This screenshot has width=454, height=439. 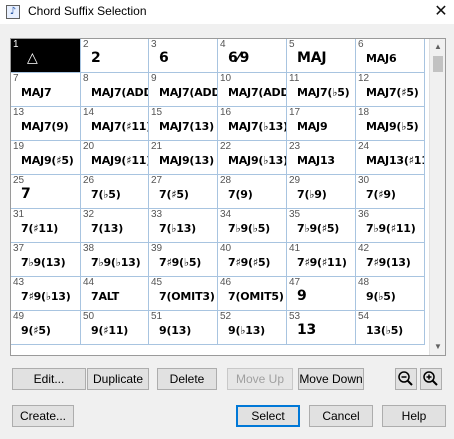 What do you see at coordinates (441, 11) in the screenshot?
I see `close-button: ✕` at bounding box center [441, 11].